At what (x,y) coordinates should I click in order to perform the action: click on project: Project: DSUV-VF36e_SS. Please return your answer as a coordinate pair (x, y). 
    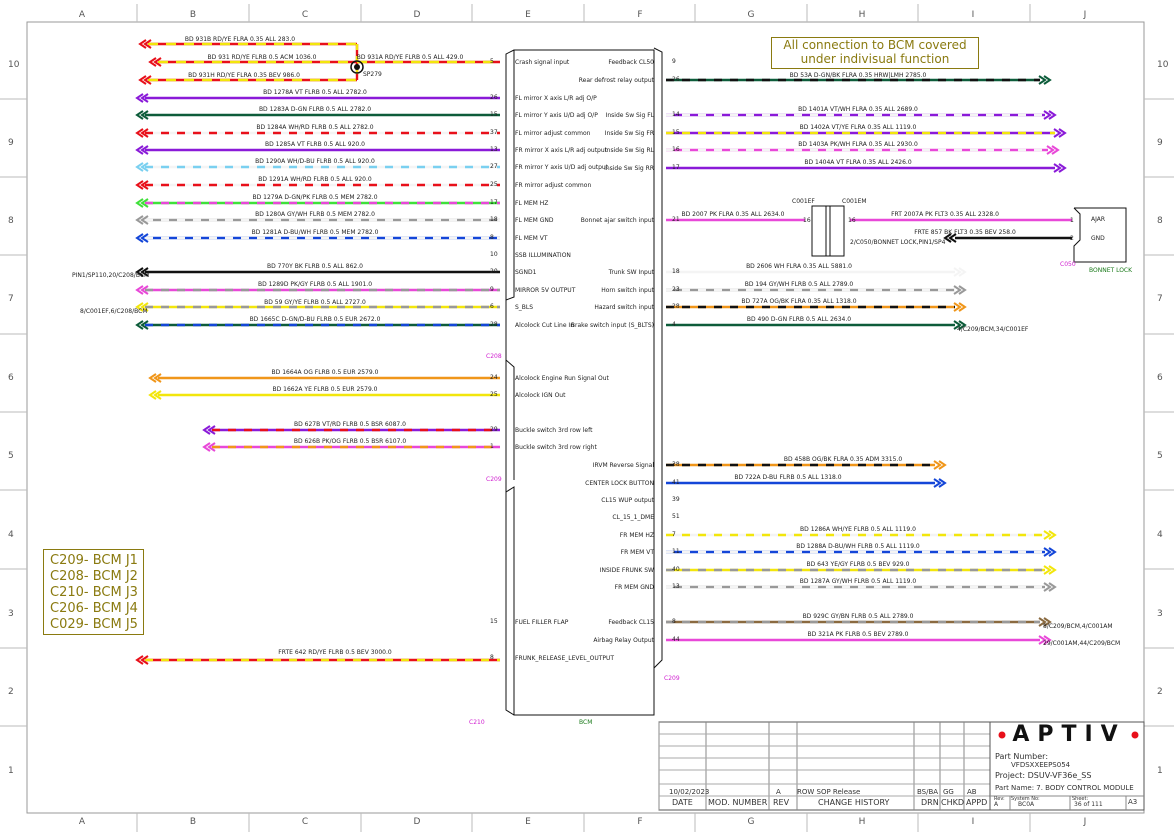
    Looking at the image, I should click on (1043, 775).